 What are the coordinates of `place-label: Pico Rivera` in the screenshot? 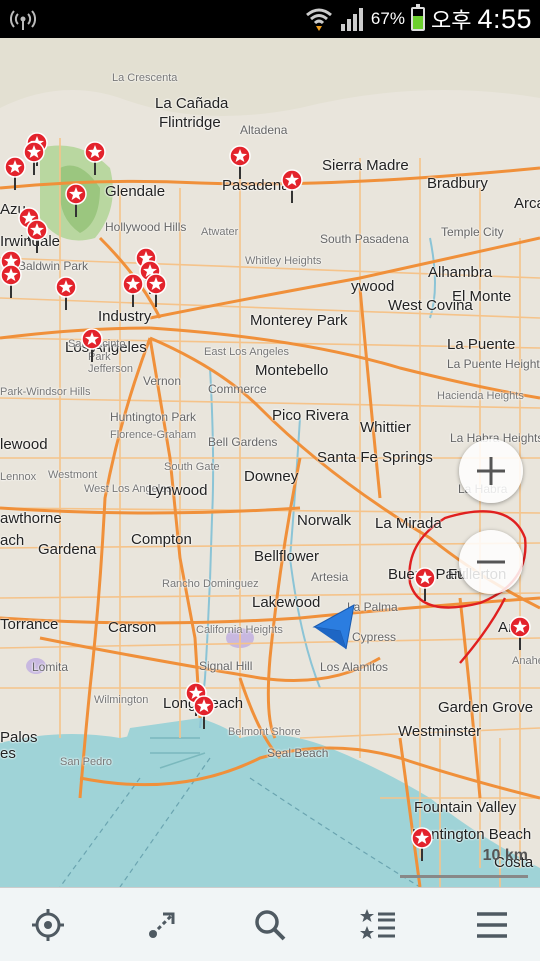 It's located at (310, 415).